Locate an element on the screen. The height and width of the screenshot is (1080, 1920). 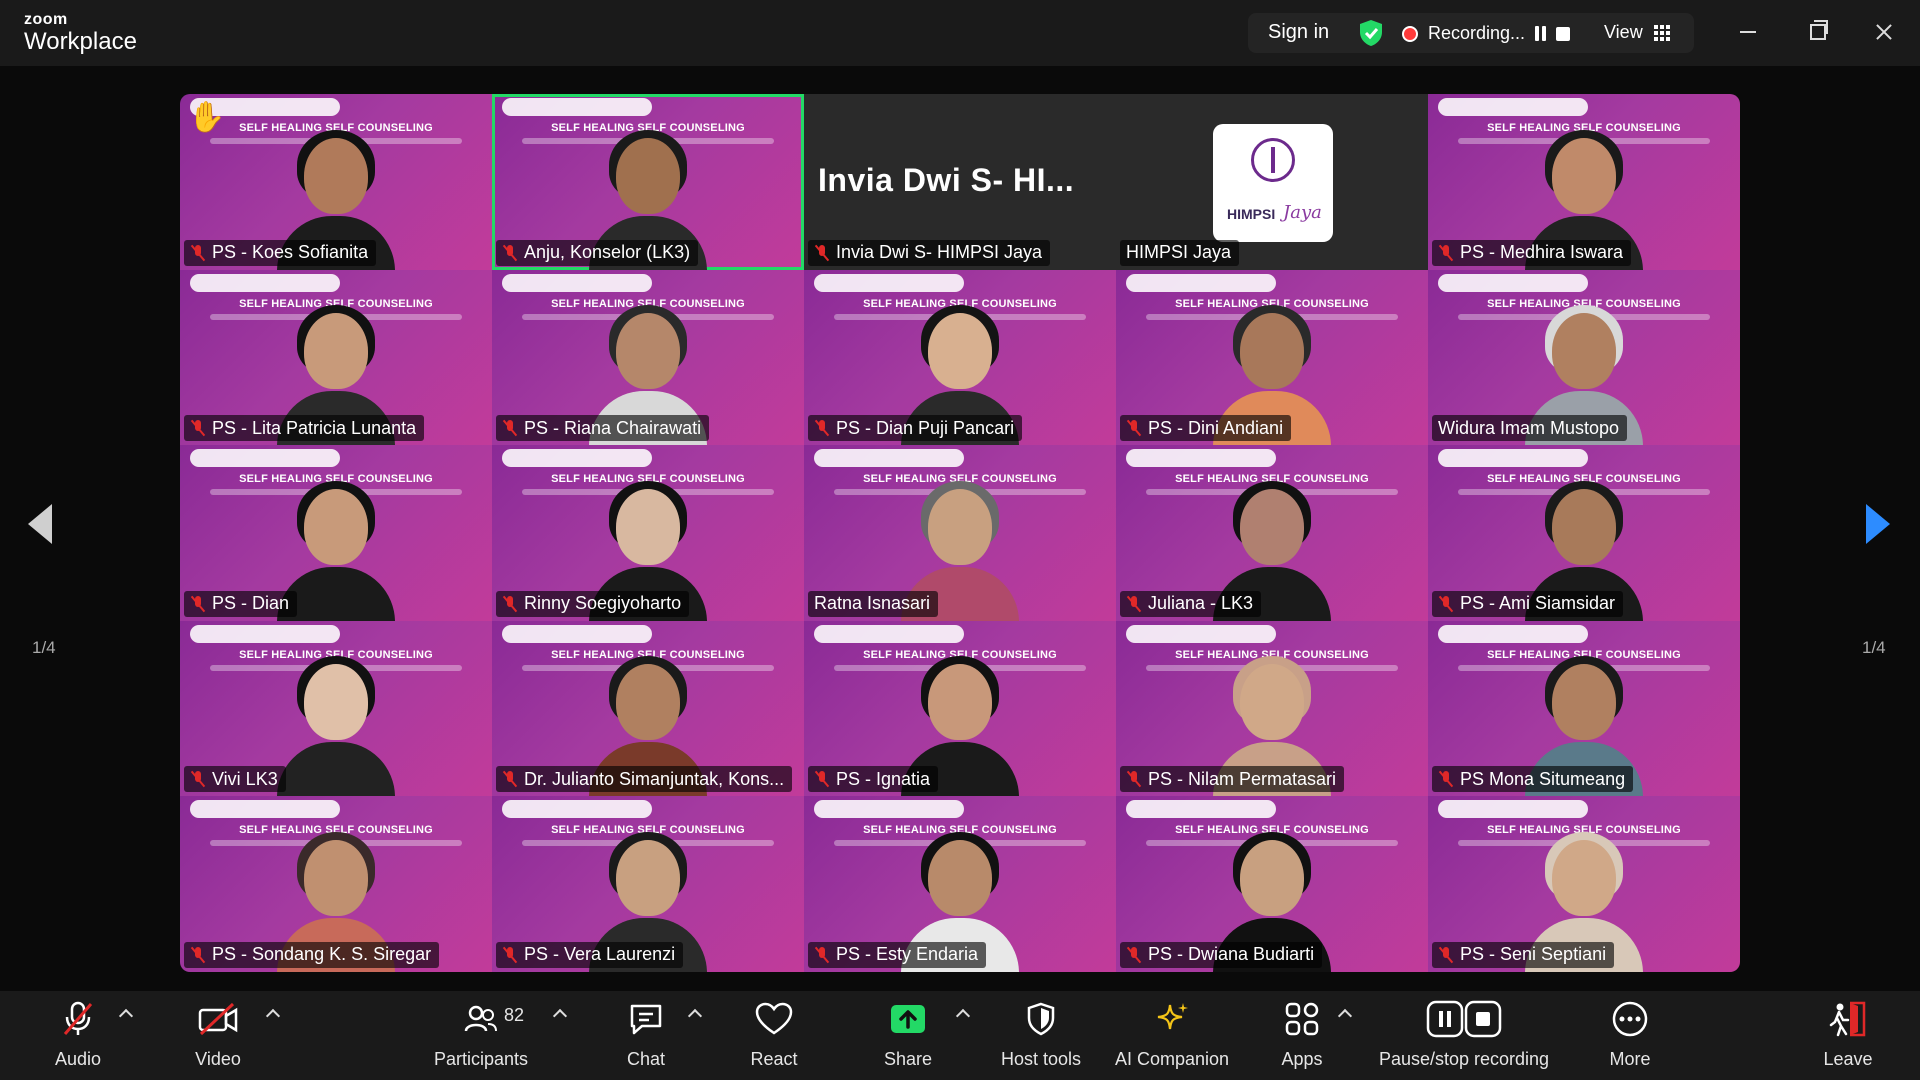
participant-name: PS Mona Situmeang is located at coordinates (1543, 778).